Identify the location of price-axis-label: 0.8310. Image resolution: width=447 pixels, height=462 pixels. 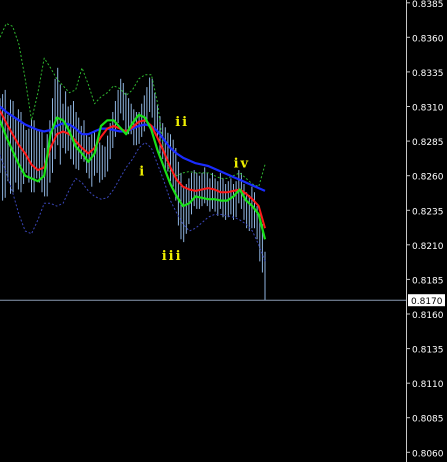
(428, 109).